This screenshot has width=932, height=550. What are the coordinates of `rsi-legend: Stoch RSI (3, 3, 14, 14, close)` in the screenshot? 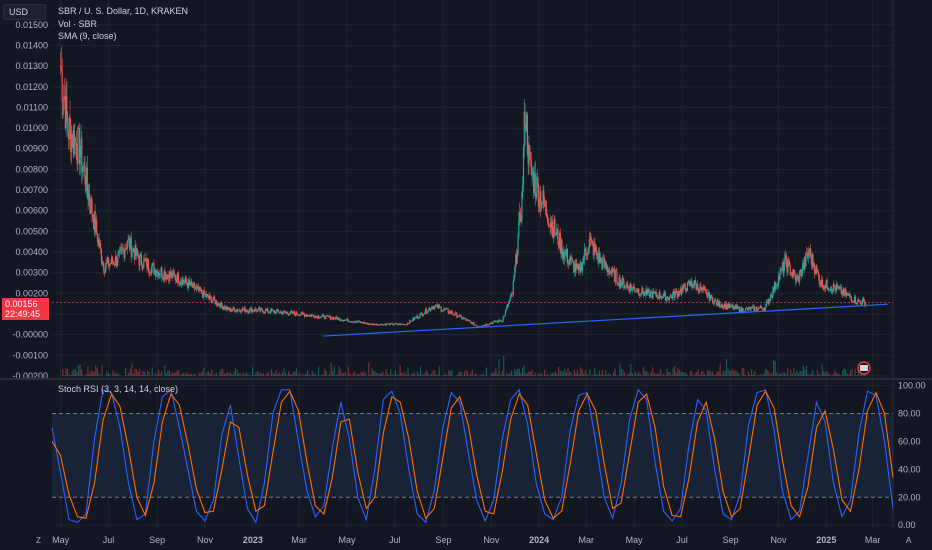 It's located at (118, 389).